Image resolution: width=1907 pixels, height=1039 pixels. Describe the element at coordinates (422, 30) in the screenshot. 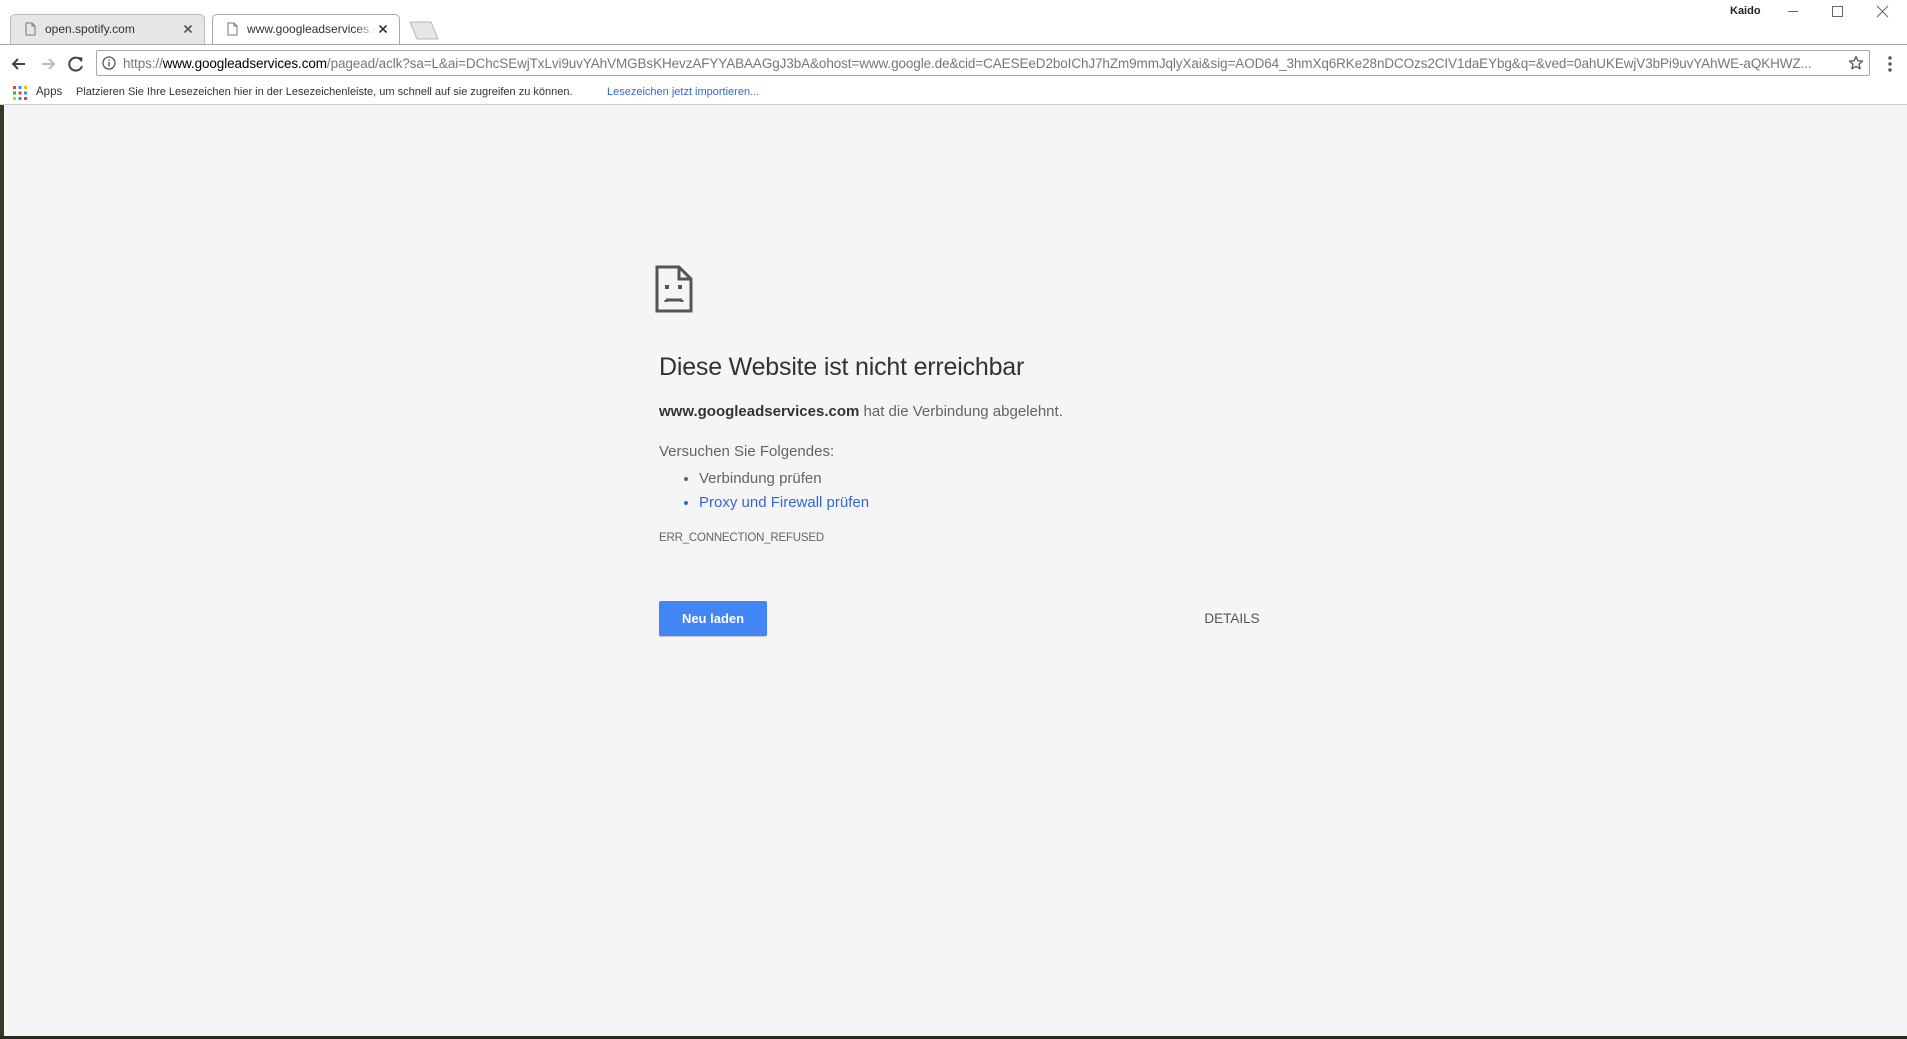

I see `new-tab-button` at that location.